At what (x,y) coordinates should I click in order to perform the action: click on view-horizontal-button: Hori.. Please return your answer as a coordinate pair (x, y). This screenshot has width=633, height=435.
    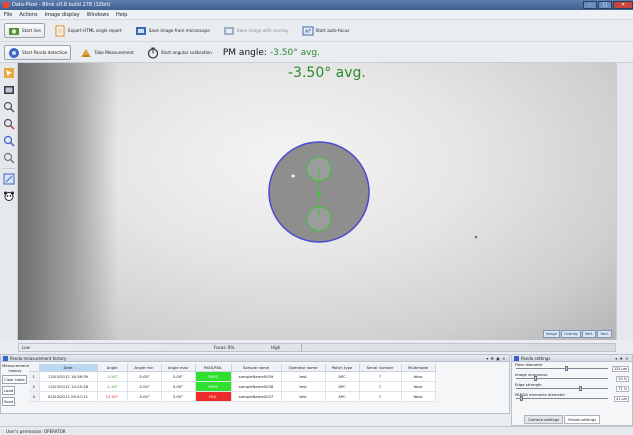
    Looking at the image, I should click on (604, 334).